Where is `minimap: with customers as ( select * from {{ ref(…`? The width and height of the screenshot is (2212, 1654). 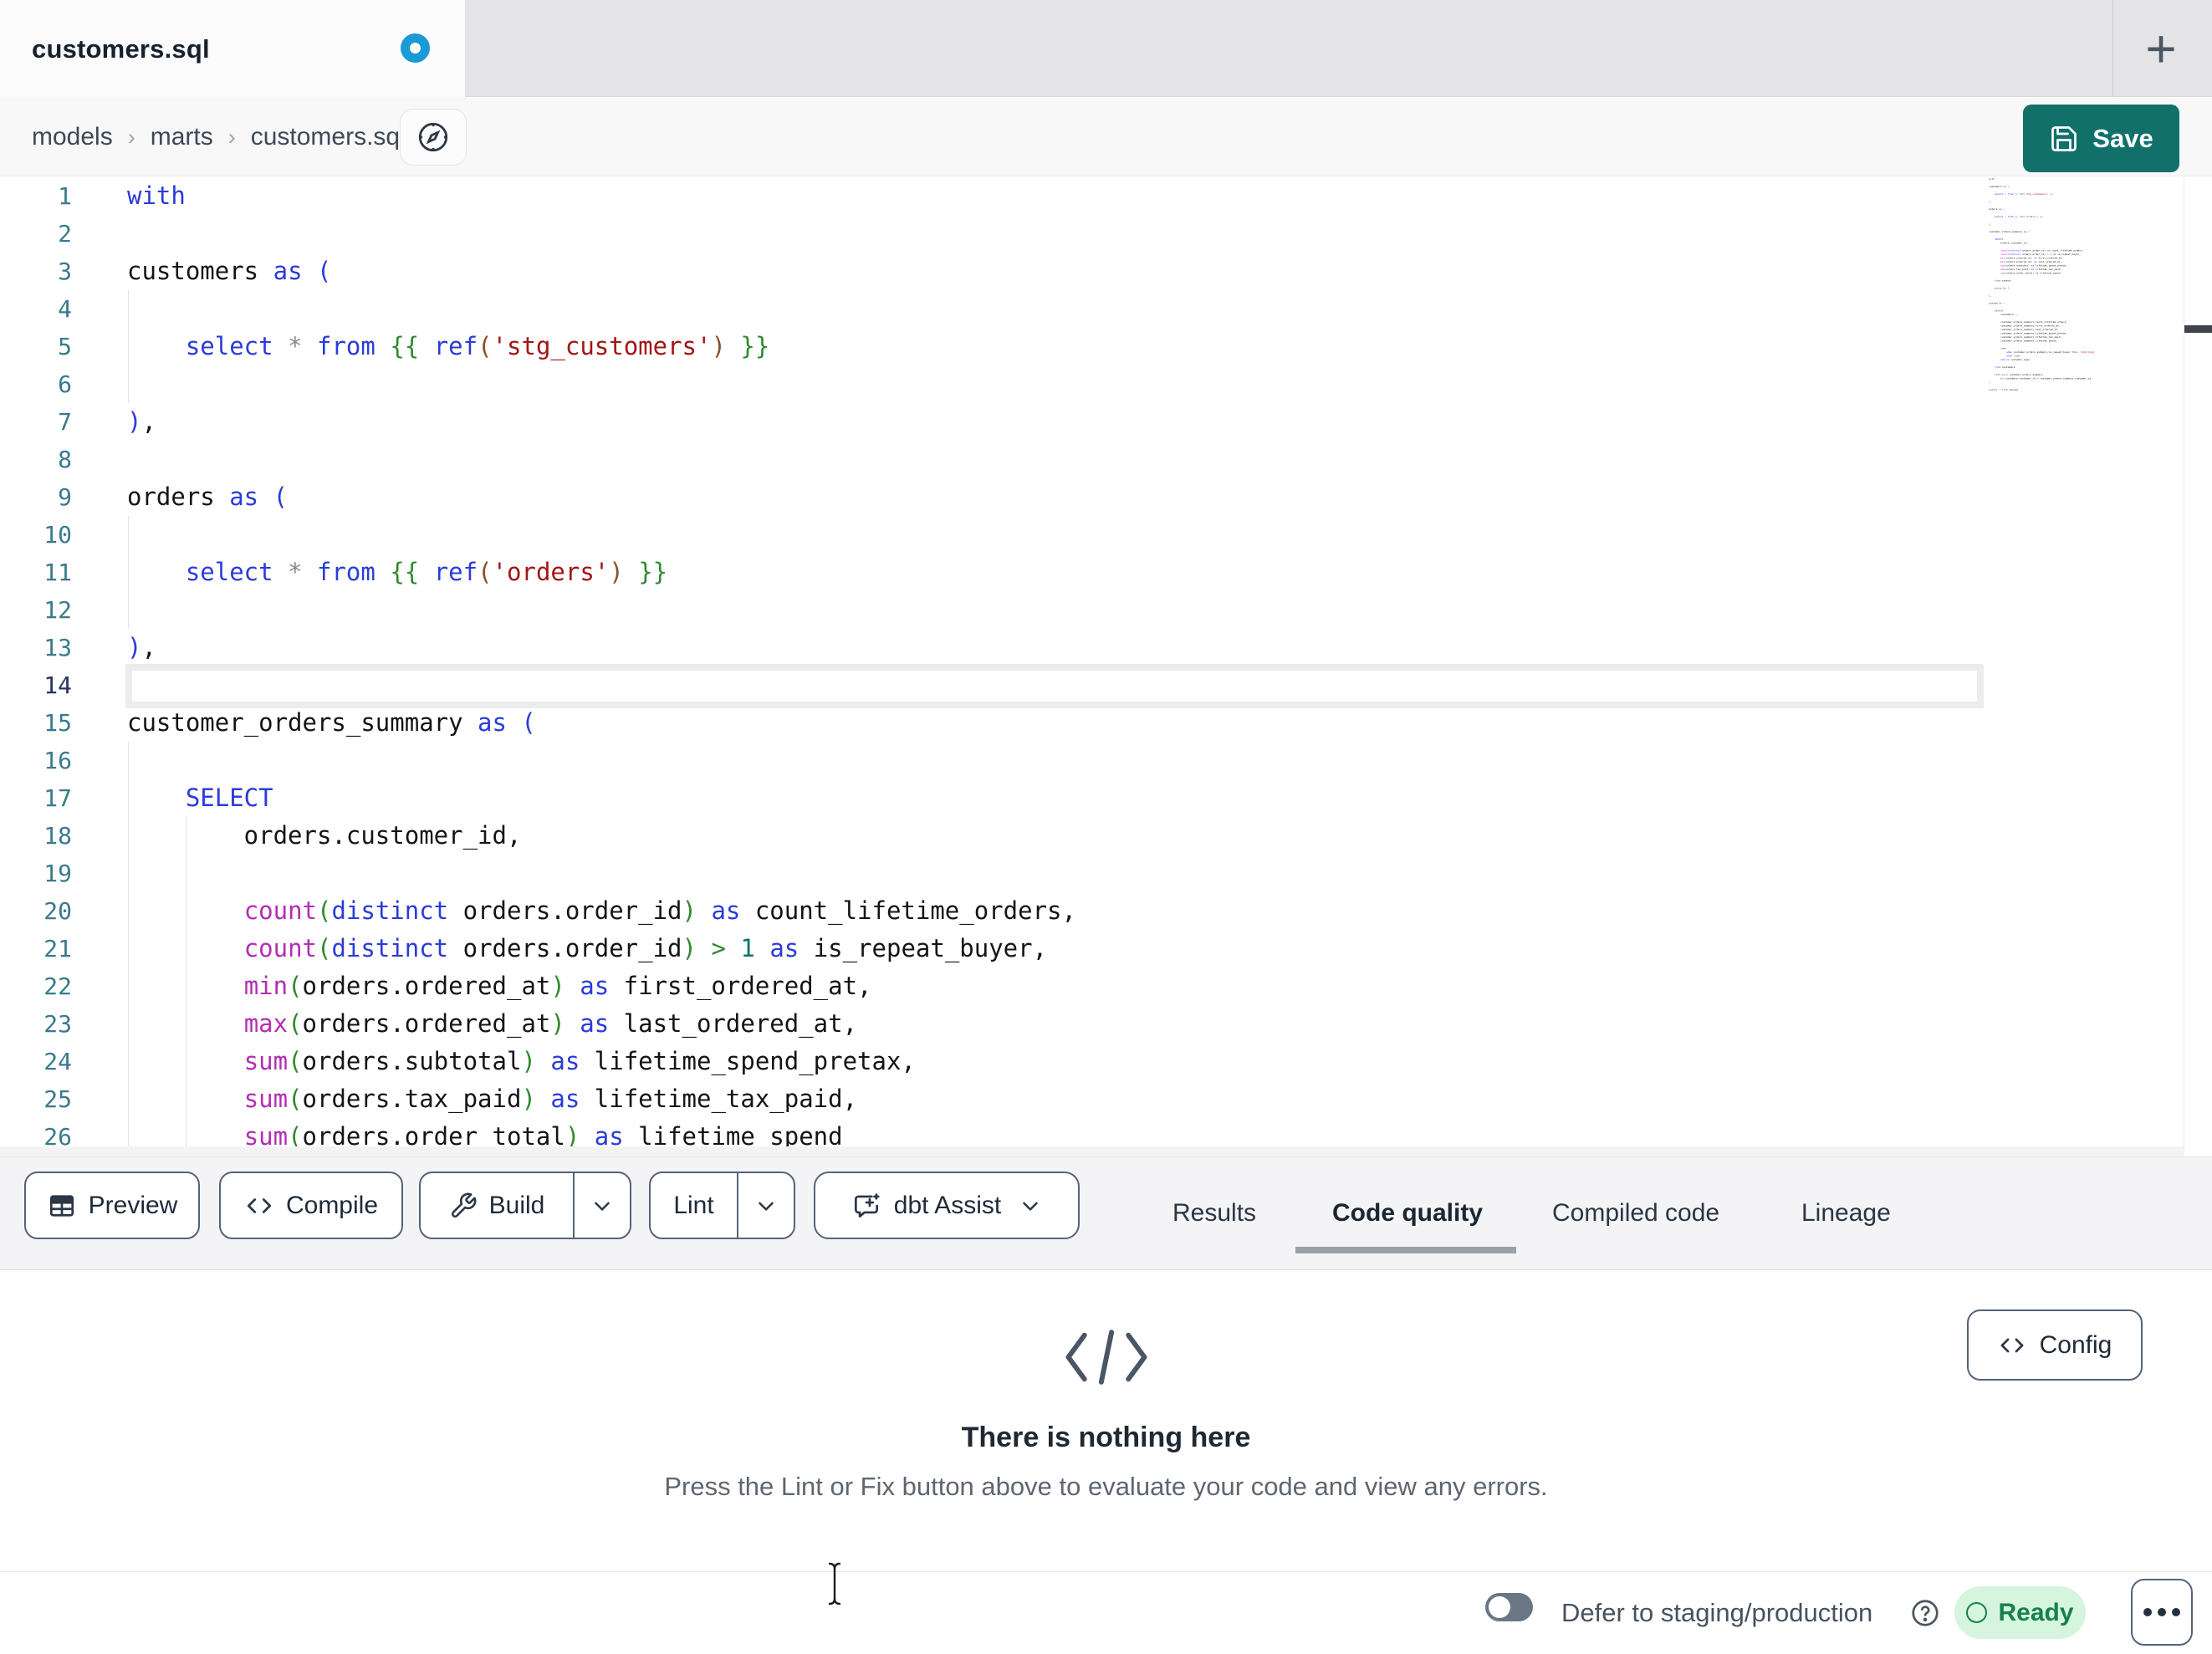 minimap: with customers as ( select * from {{ ref(… is located at coordinates (2086, 662).